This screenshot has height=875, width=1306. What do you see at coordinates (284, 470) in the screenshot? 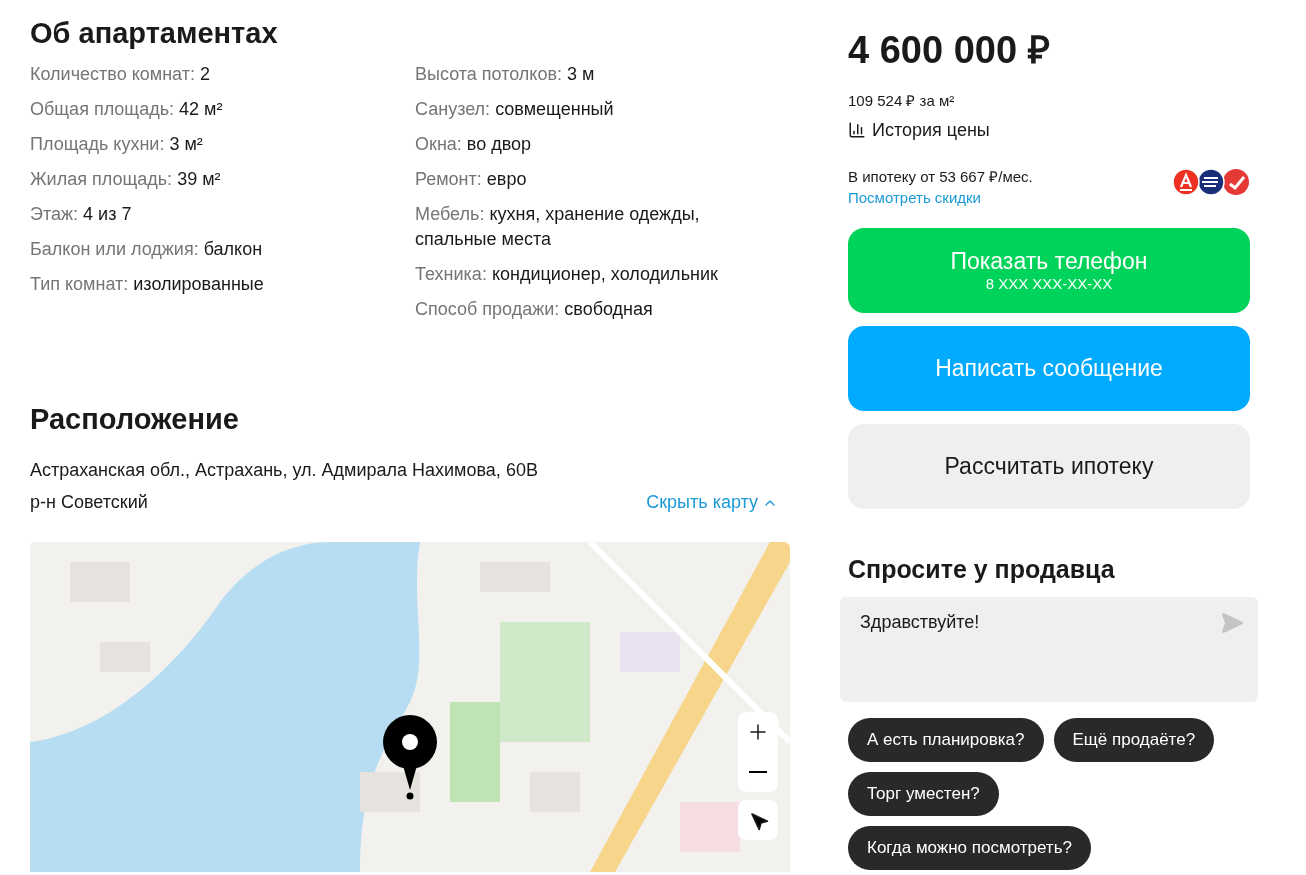
I see `address-text: Астраханская обл., Астрахань, ул. Адмирала Нахимова, 60В` at bounding box center [284, 470].